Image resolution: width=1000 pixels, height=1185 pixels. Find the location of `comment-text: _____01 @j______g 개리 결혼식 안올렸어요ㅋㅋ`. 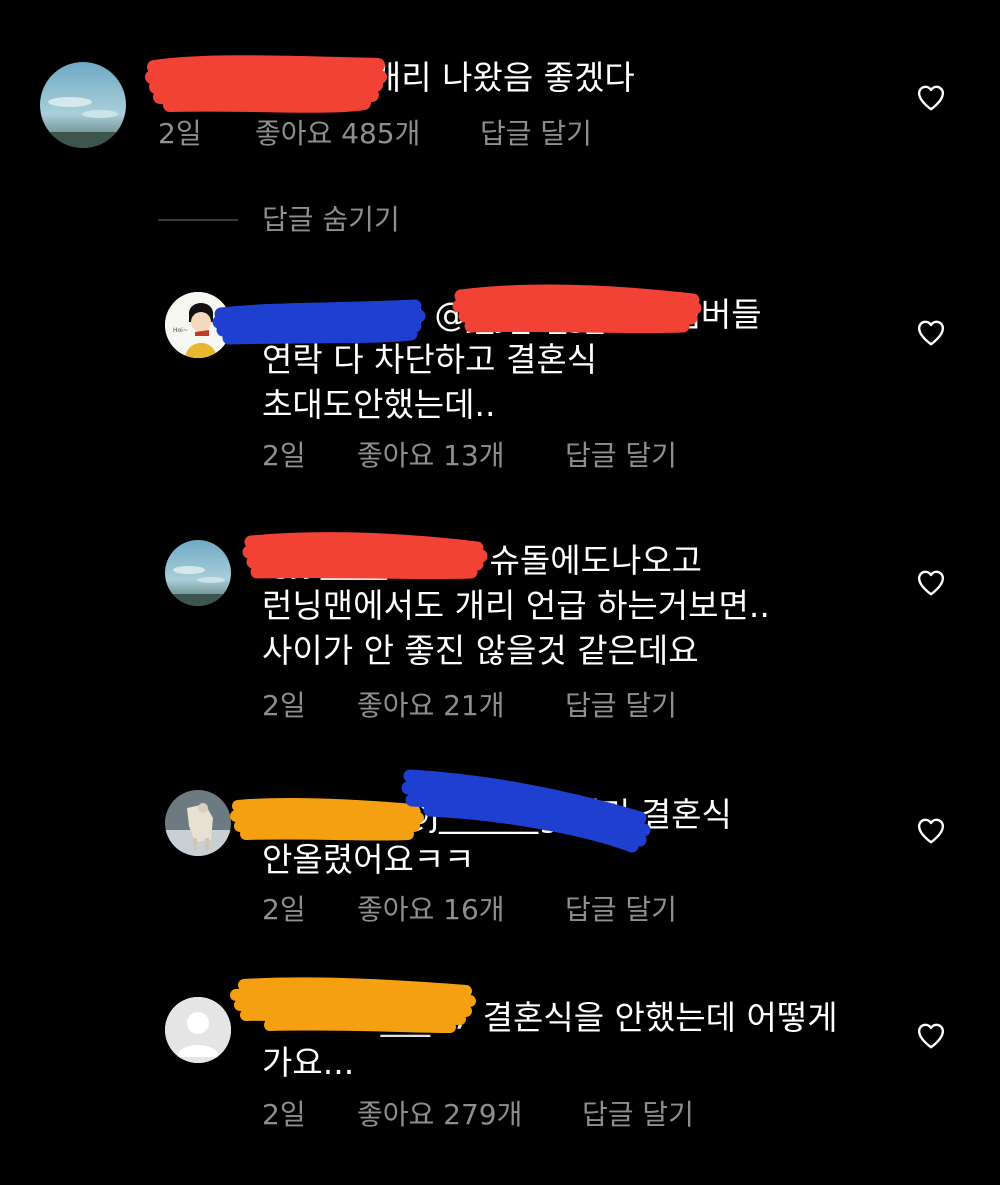

comment-text: _____01 @j______g 개리 결혼식 안올렸어요ㅋㅋ is located at coordinates (497, 837).